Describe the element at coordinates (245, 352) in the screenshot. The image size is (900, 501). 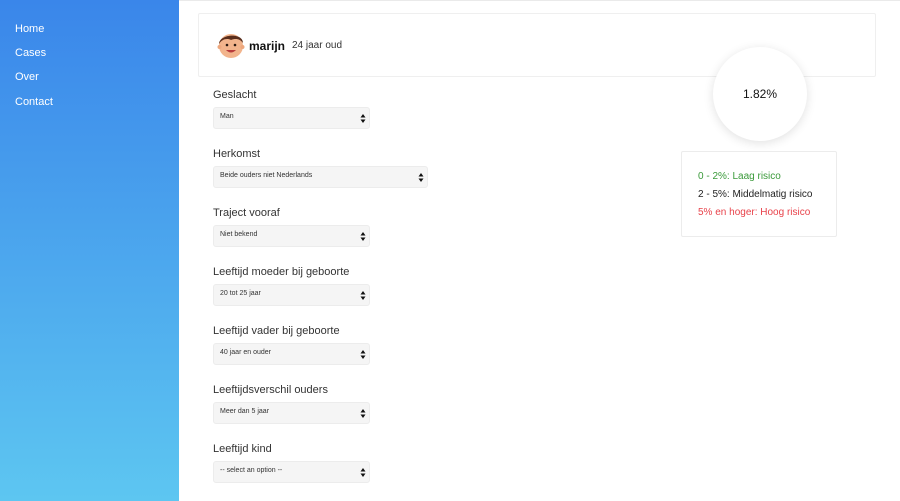
I see `leeftijd-vader-select-value: 40 jaar en ouder` at that location.